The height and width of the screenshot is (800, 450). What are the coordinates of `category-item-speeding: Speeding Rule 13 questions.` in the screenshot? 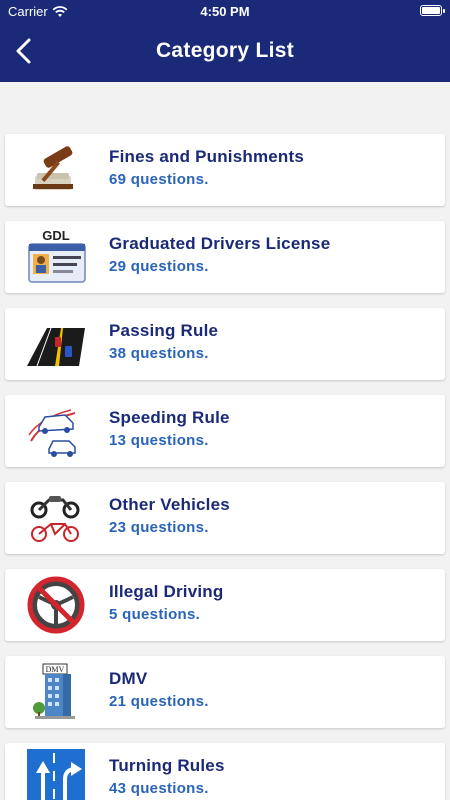 It's located at (225, 431).